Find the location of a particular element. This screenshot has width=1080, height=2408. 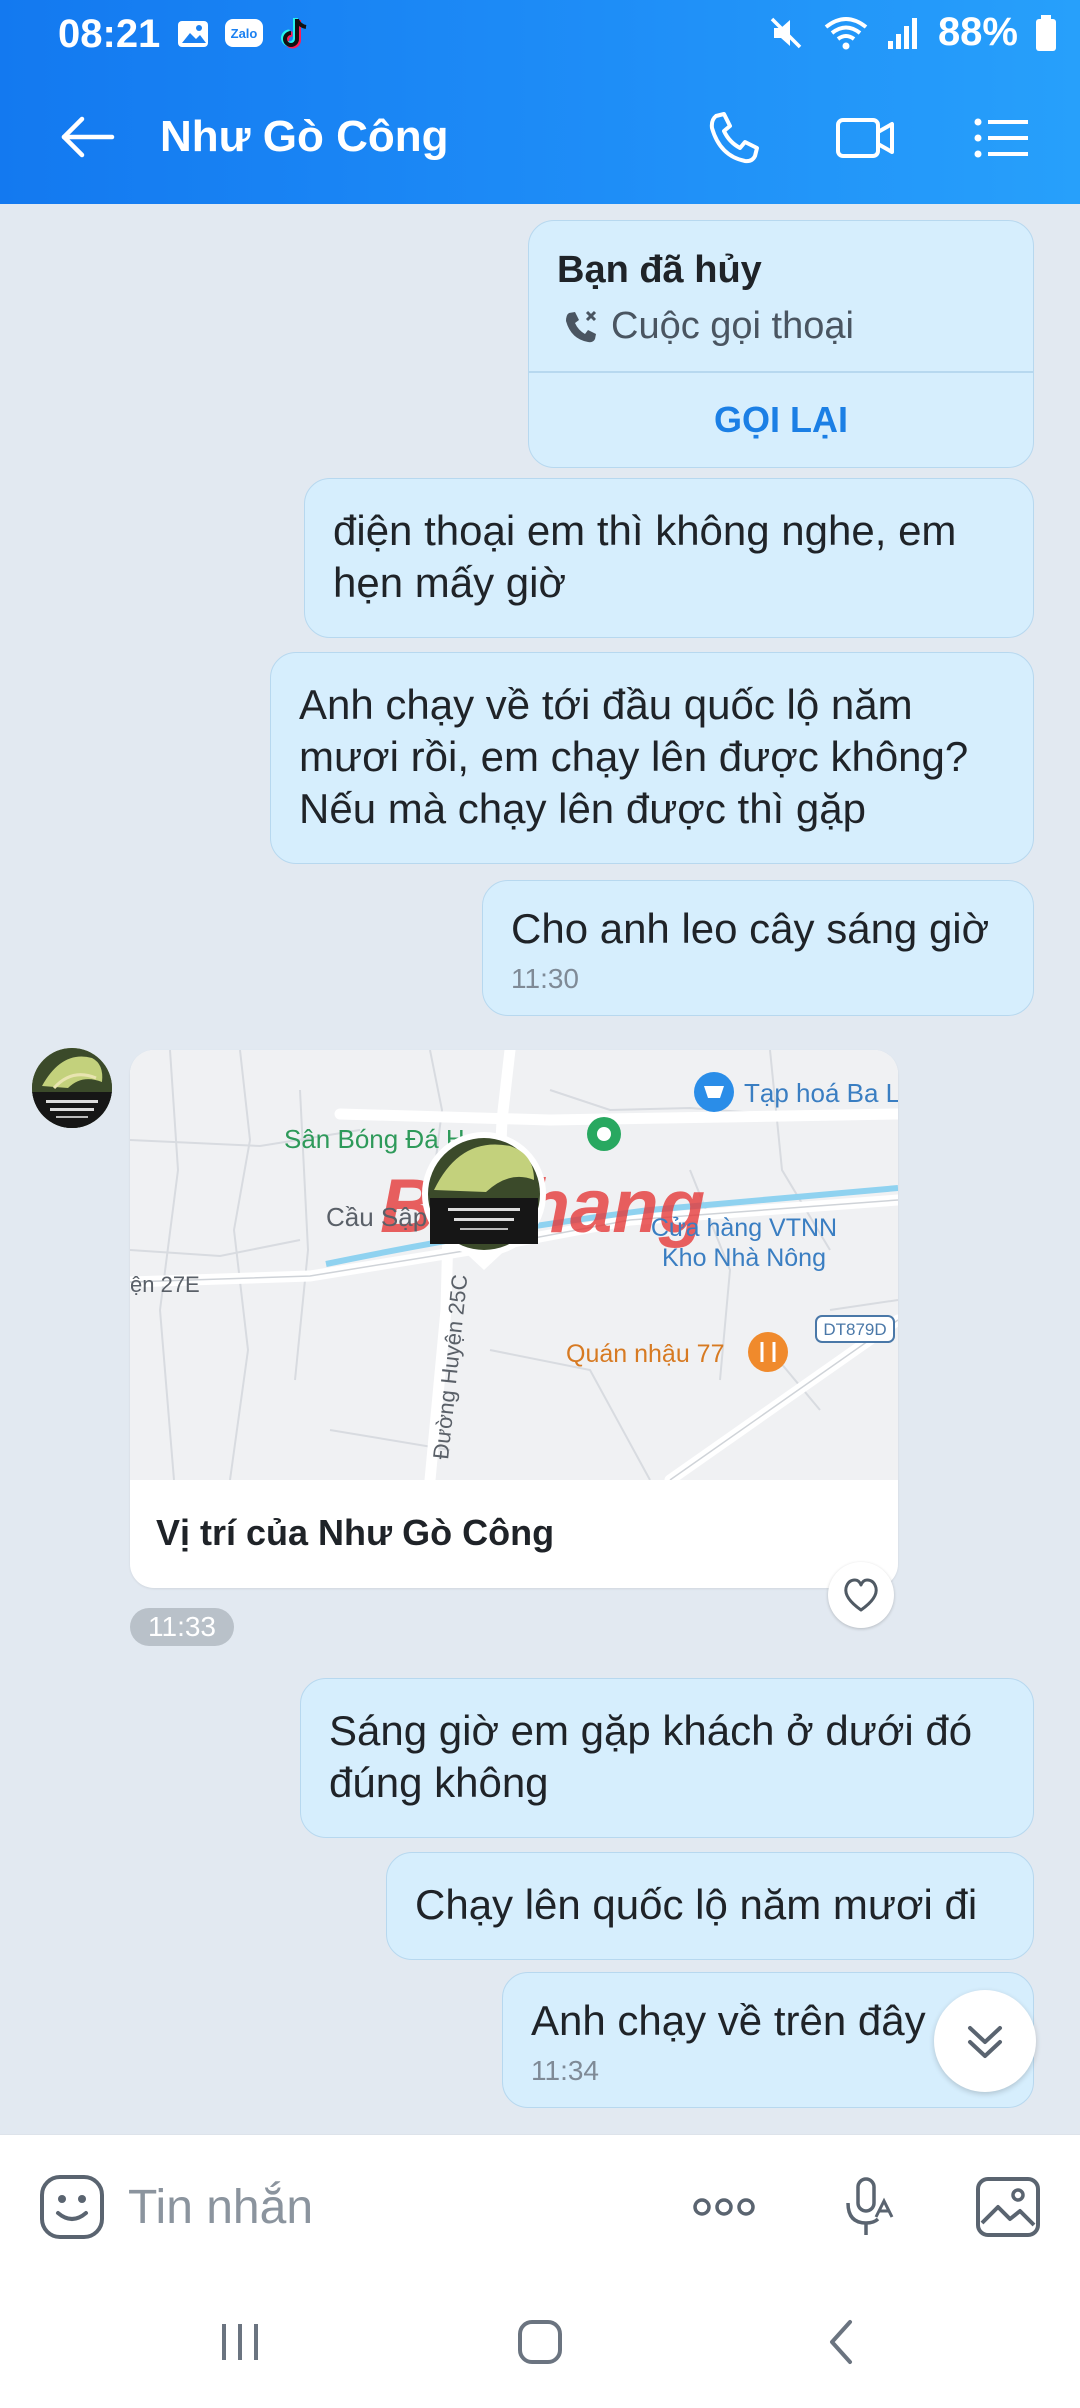

map-label: Sân Bóng Đá H is located at coordinates (374, 1139).